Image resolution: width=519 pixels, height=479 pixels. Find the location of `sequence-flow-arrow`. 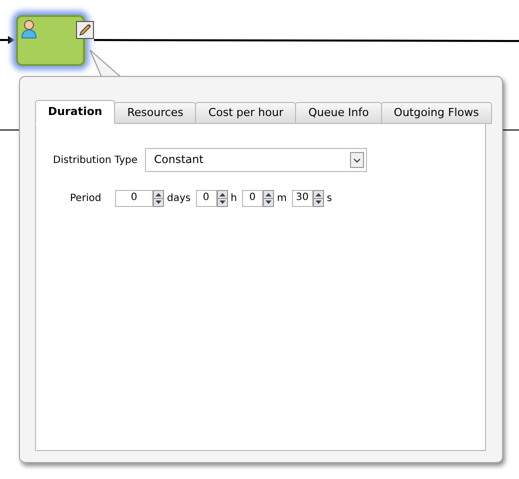

sequence-flow-arrow is located at coordinates (7, 40).